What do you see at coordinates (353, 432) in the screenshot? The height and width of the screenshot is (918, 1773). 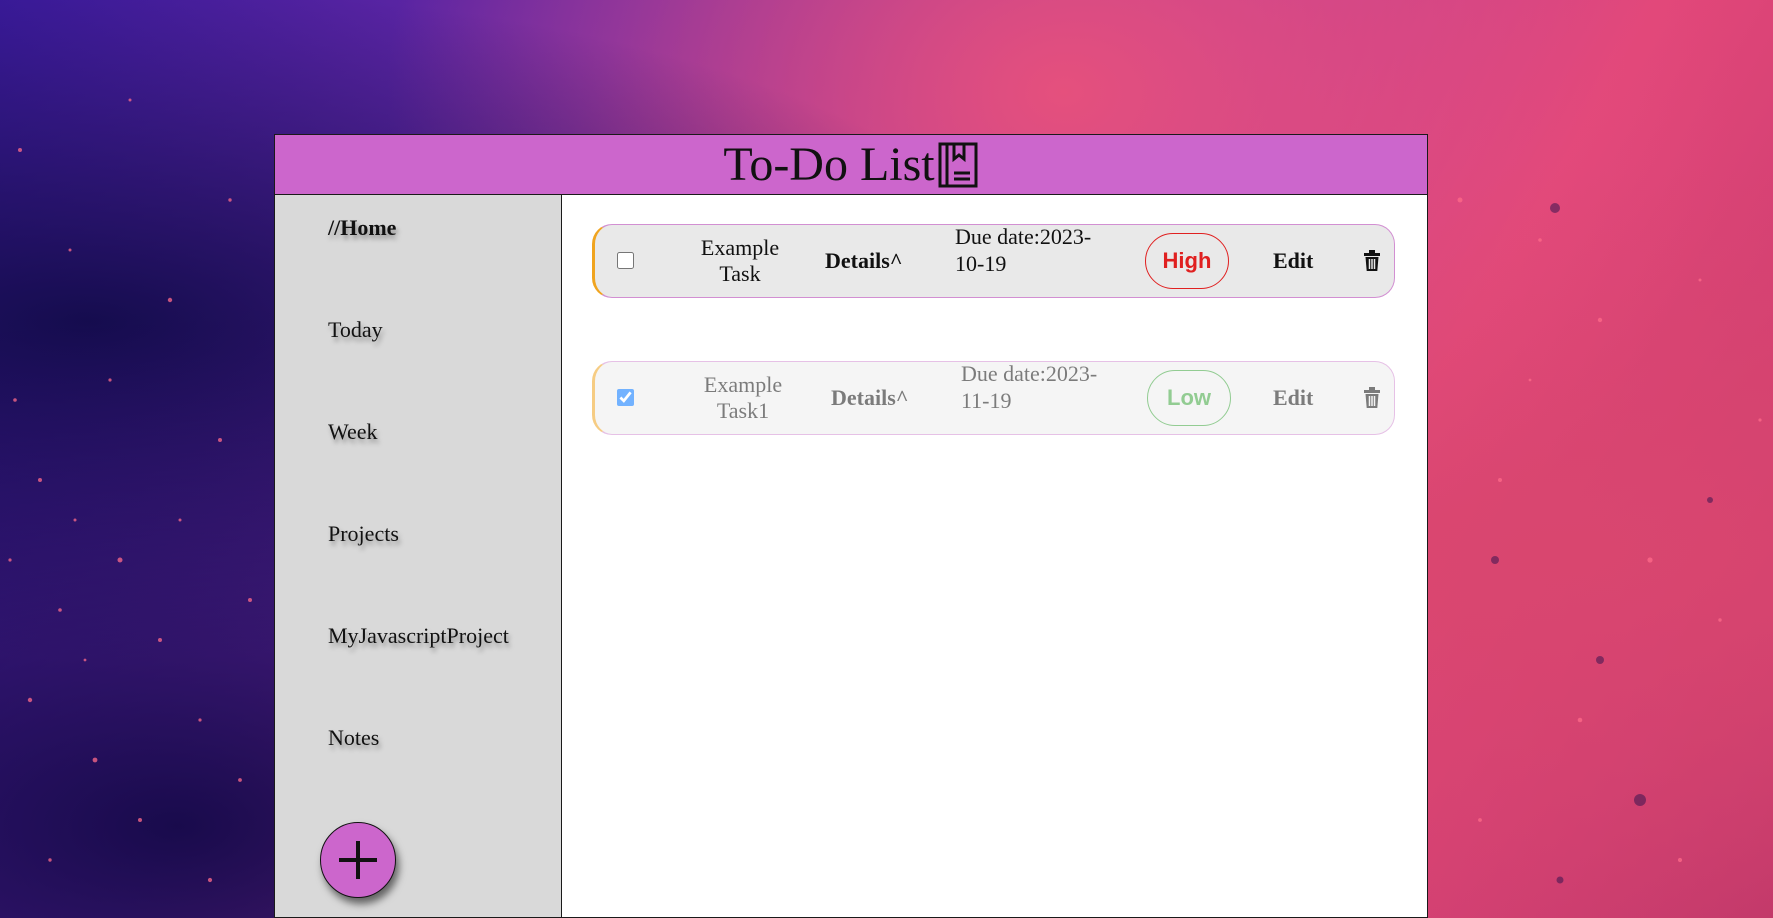 I see `sidebar-item-week: Week` at bounding box center [353, 432].